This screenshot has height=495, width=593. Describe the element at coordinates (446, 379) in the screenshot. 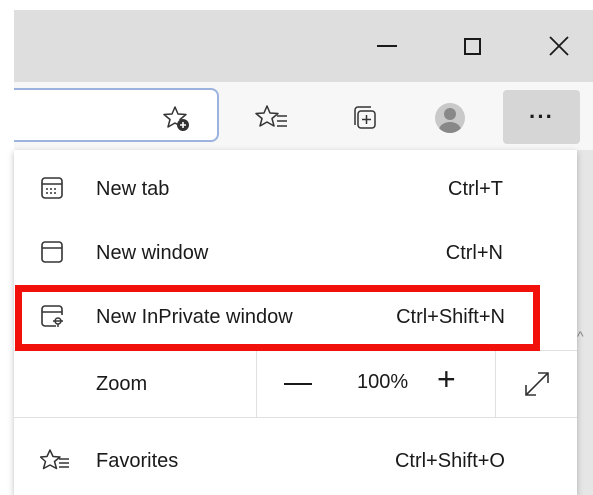

I see `zoom-in-button: +` at that location.